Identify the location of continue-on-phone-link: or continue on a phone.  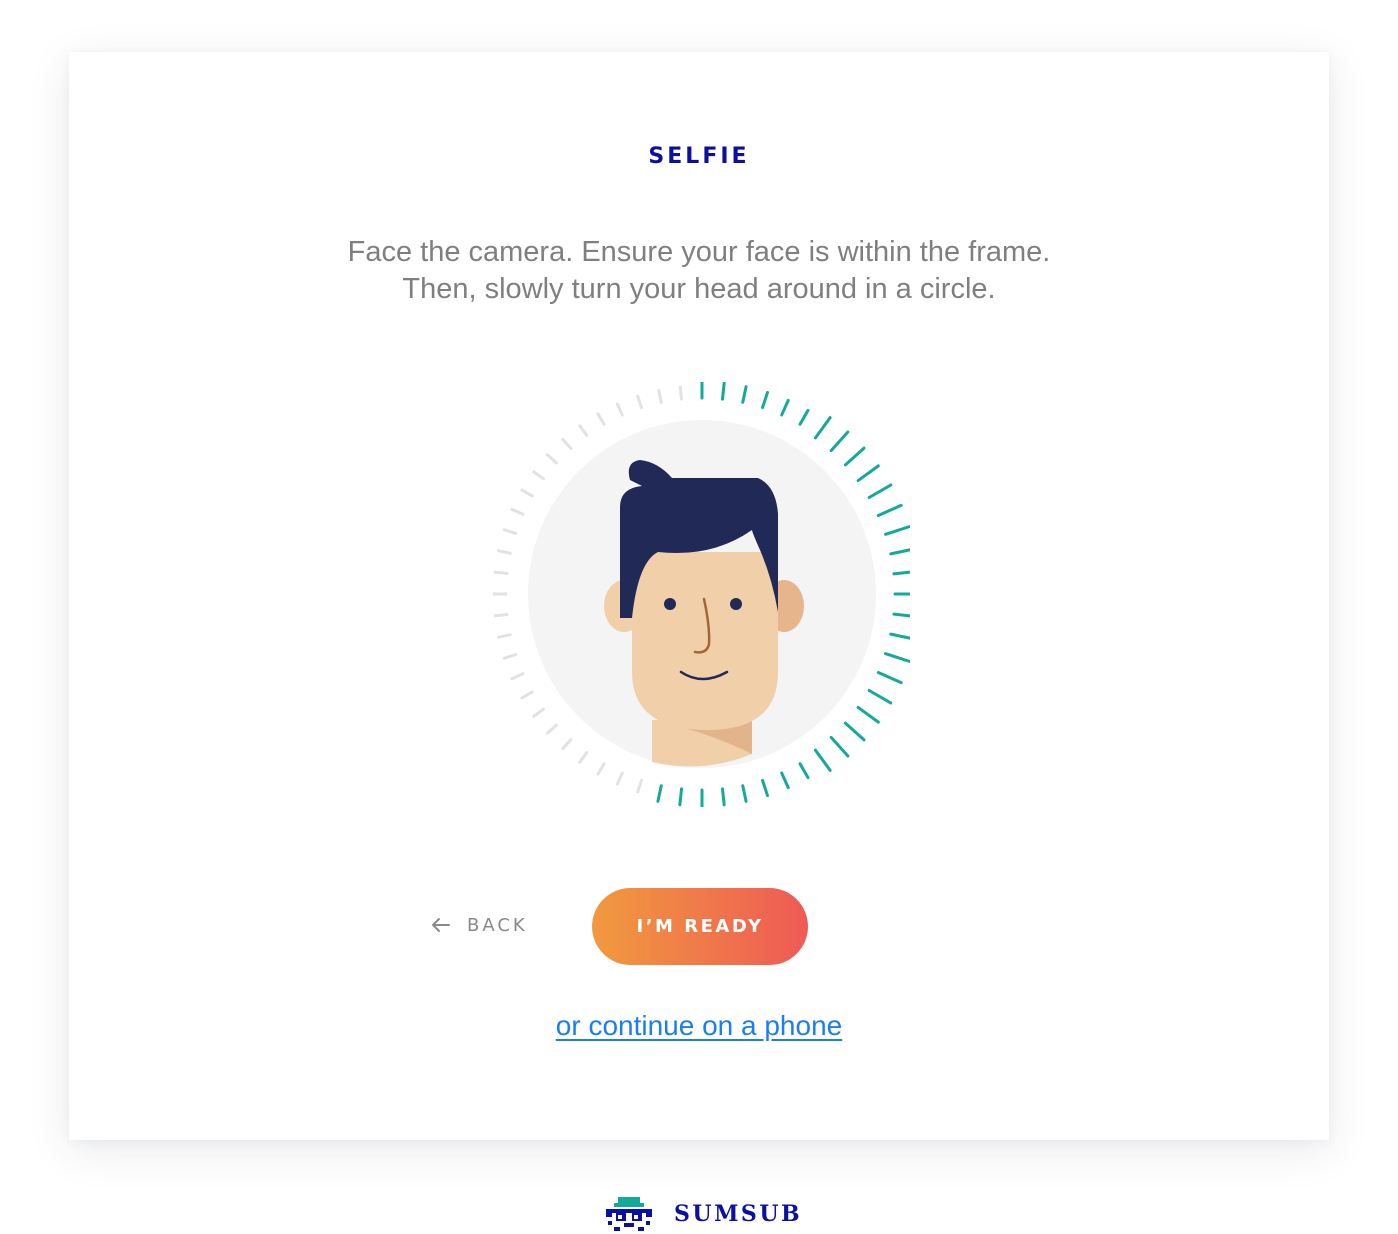
(699, 1025).